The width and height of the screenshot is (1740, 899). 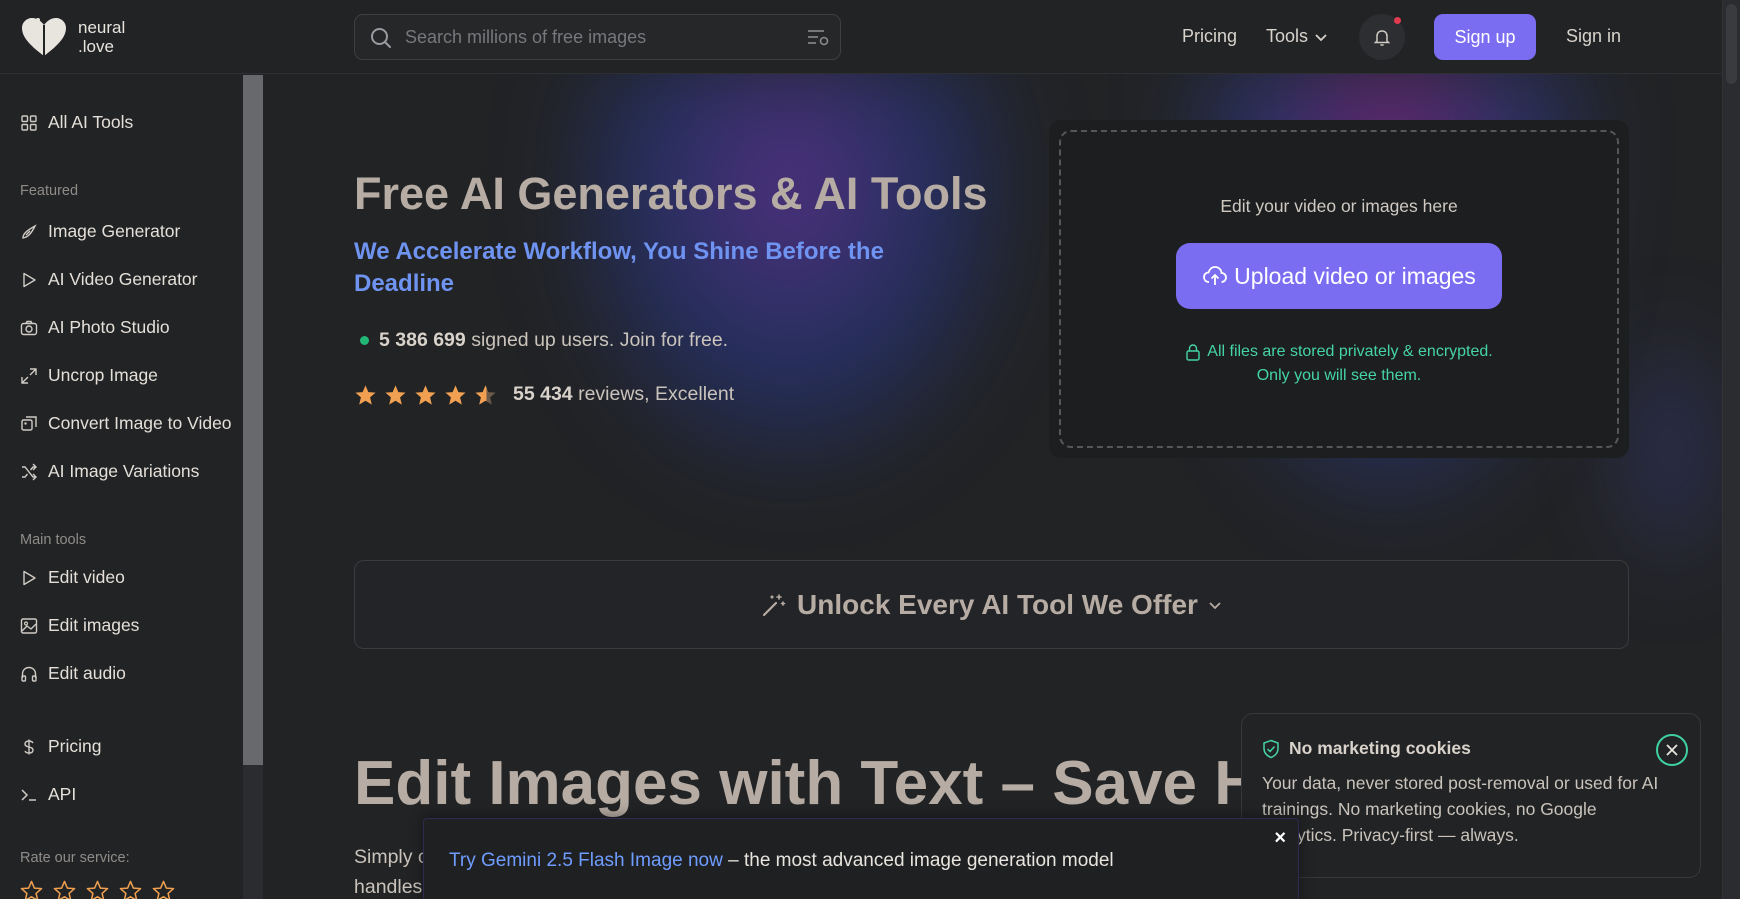 What do you see at coordinates (1280, 838) in the screenshot?
I see `banner-close-button: ×` at bounding box center [1280, 838].